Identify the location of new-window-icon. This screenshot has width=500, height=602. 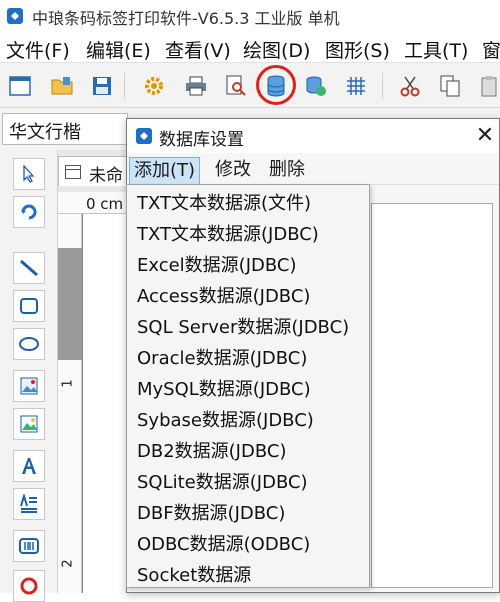
(20, 86).